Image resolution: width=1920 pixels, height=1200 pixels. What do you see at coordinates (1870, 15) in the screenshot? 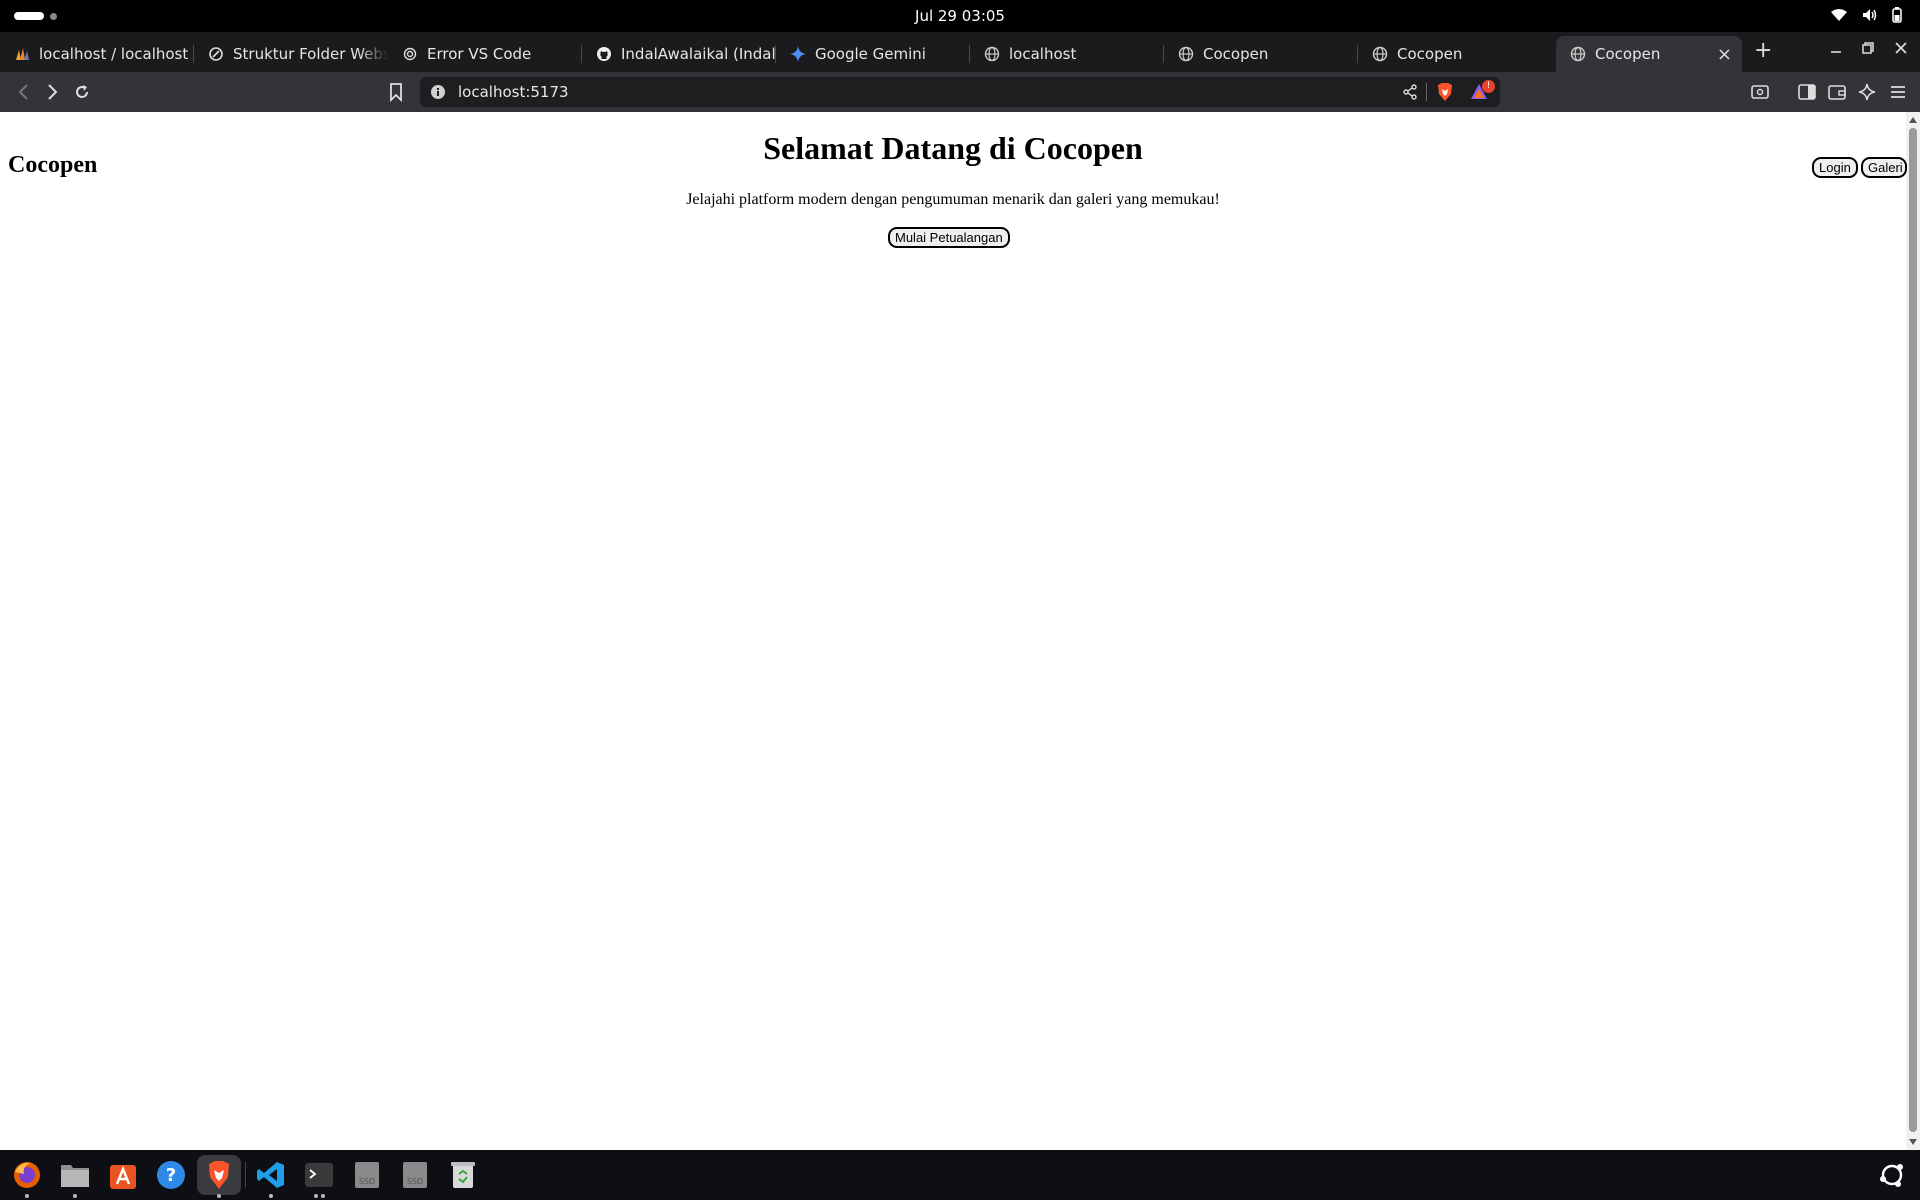
I see `volume-icon` at bounding box center [1870, 15].